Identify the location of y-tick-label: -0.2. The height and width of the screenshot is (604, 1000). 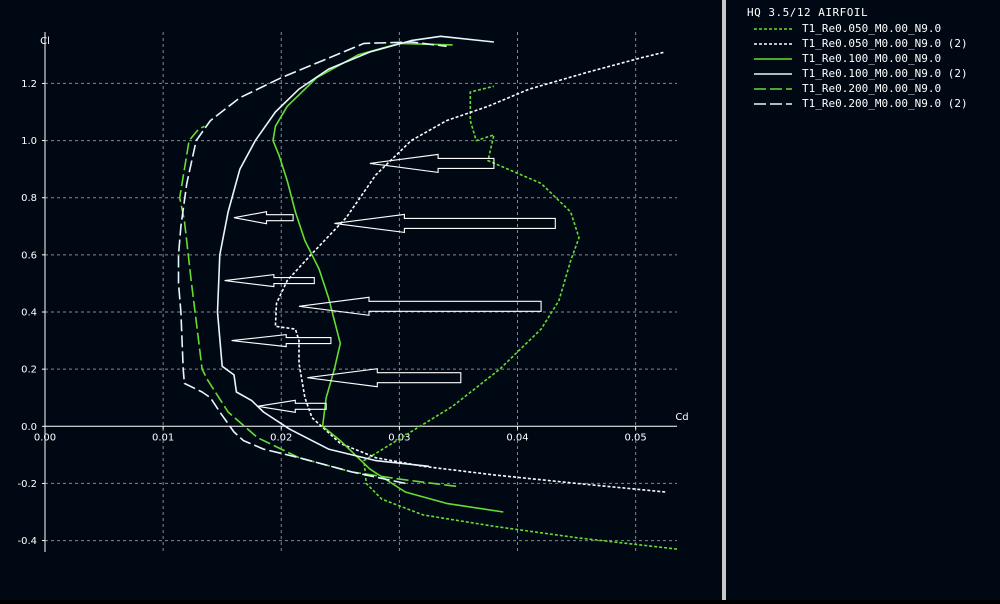
(27, 484).